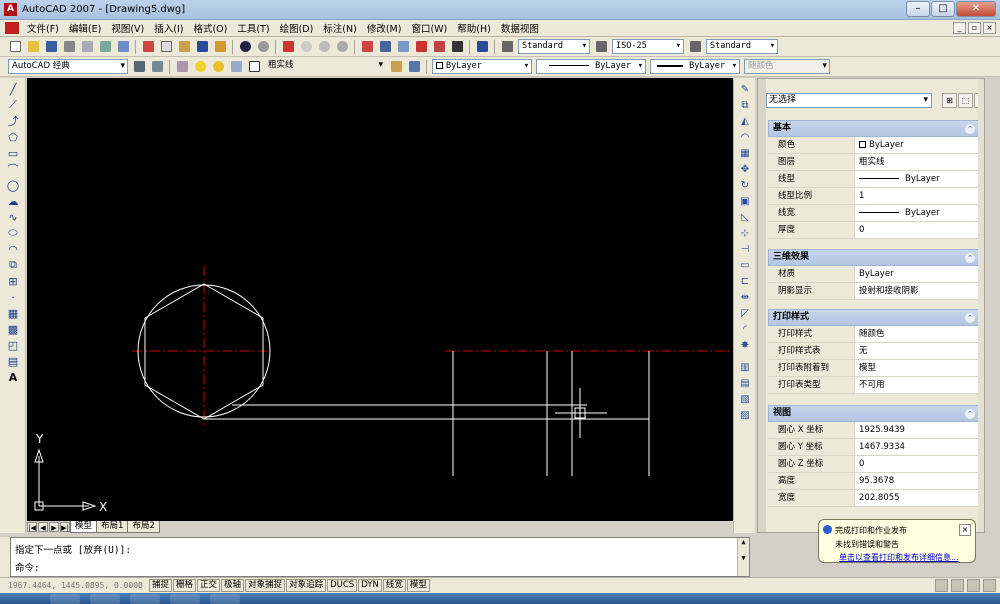 This screenshot has width=1000, height=604. What do you see at coordinates (10, 9) in the screenshot?
I see `autocad-app-icon: A` at bounding box center [10, 9].